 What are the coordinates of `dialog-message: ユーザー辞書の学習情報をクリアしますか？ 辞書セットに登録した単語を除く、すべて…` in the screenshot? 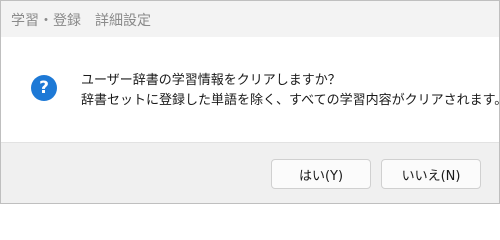 It's located at (290, 91).